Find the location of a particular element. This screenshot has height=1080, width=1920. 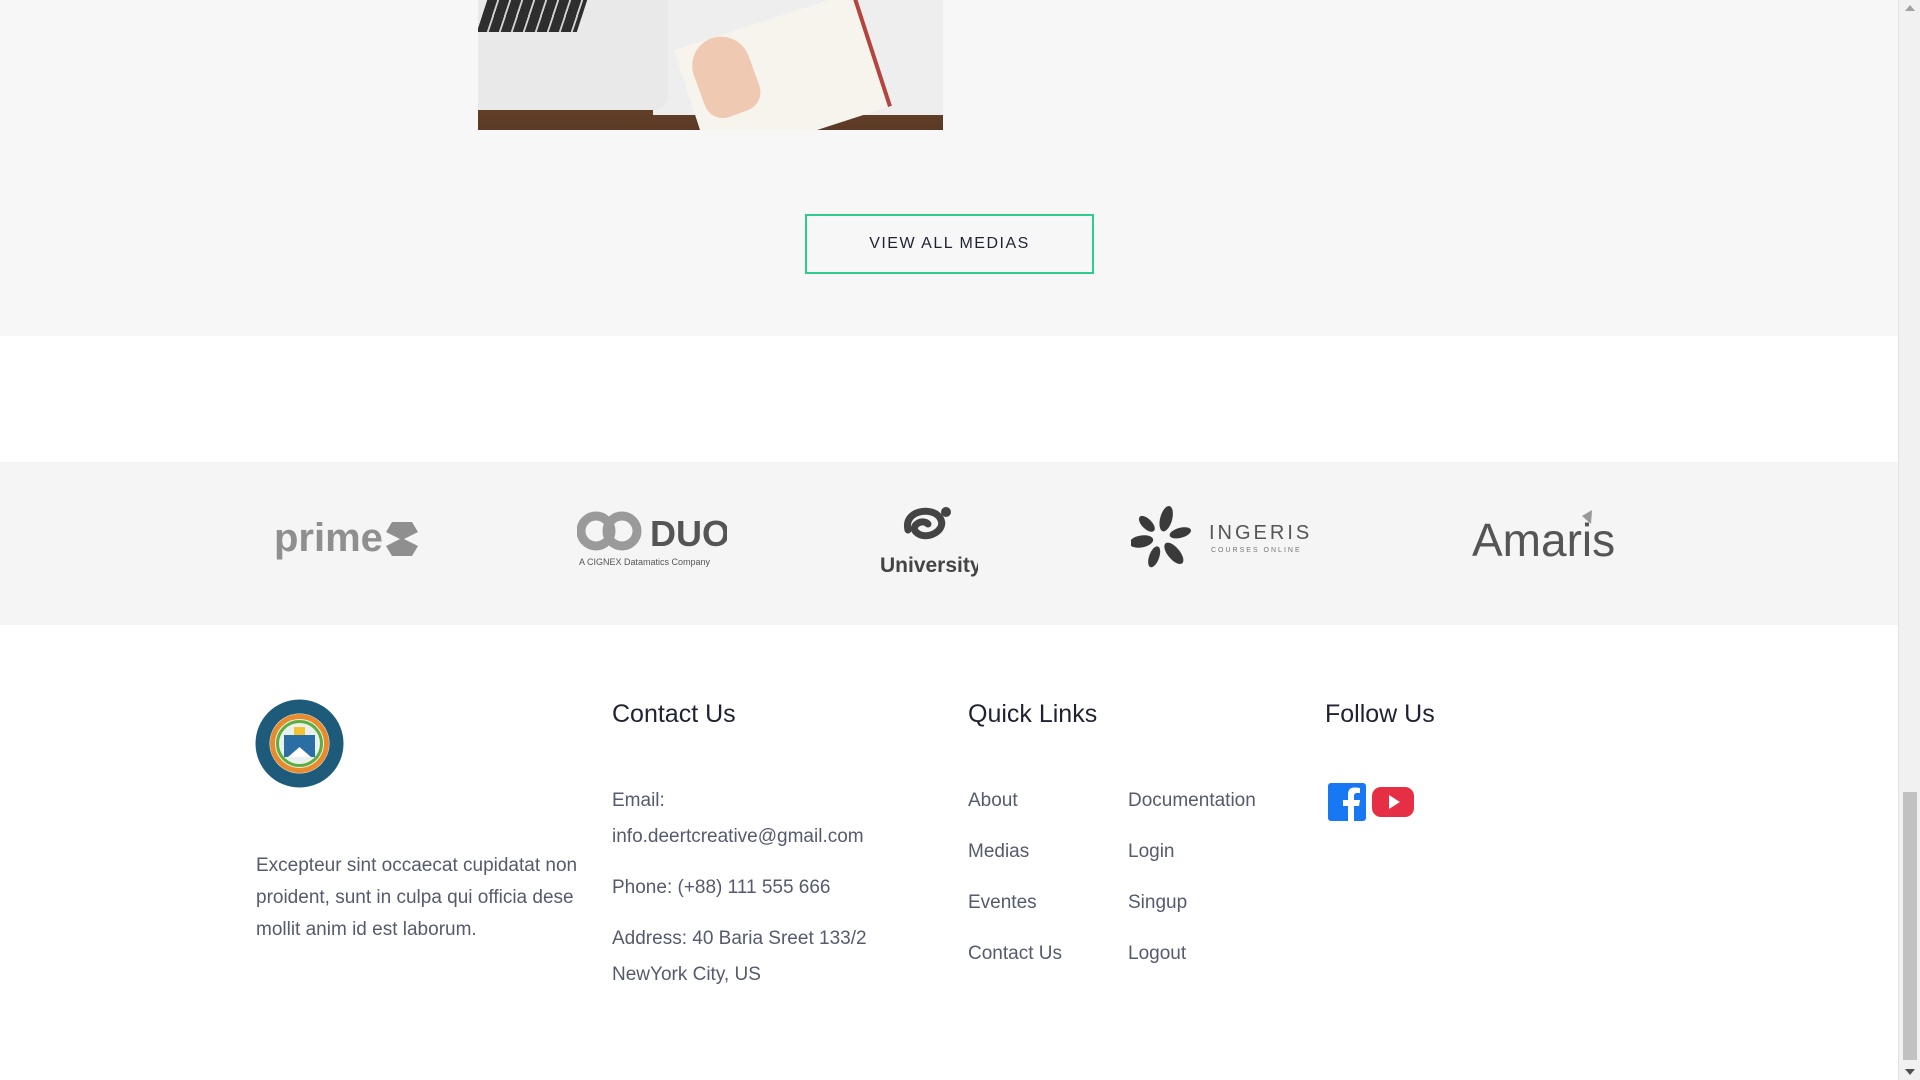

scrollbar-thumb is located at coordinates (1910, 926).